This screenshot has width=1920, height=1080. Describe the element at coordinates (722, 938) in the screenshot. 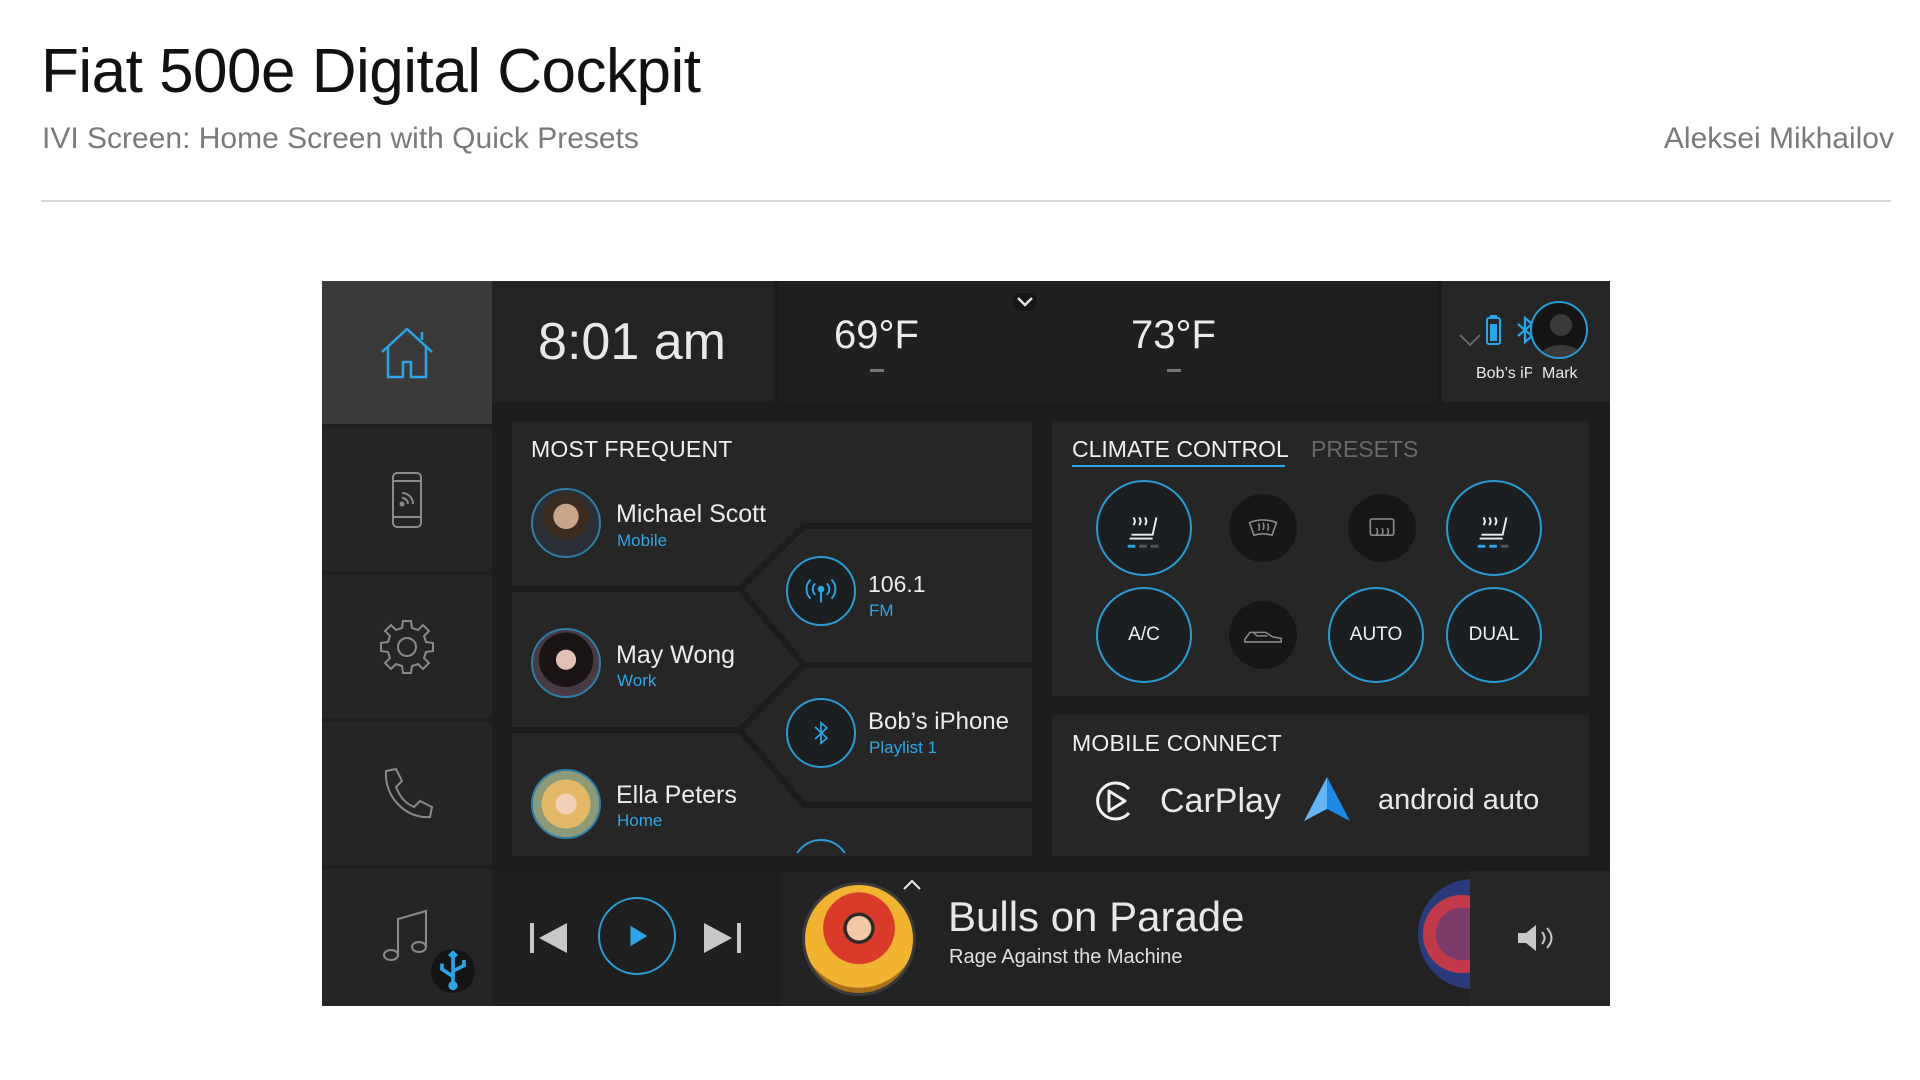

I see `next-track-icon` at that location.